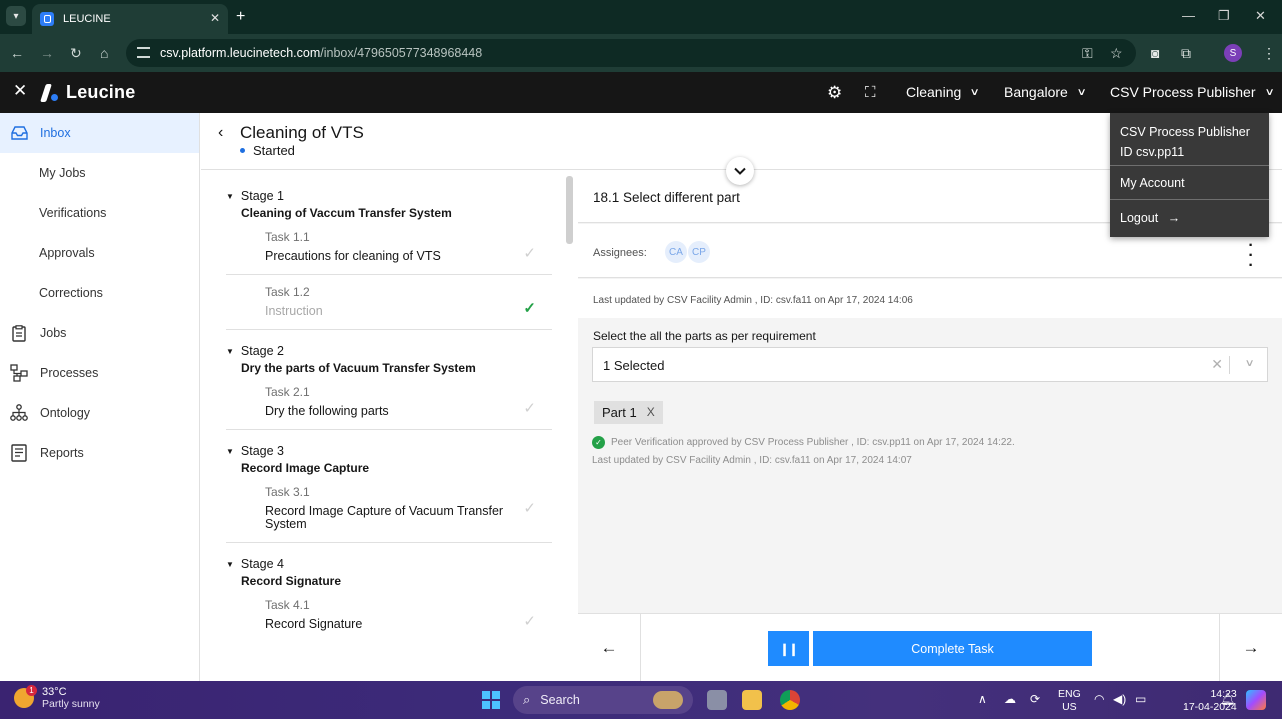 The image size is (1282, 719). What do you see at coordinates (1010, 699) in the screenshot?
I see `onedrive-cloud-icon: ☁` at bounding box center [1010, 699].